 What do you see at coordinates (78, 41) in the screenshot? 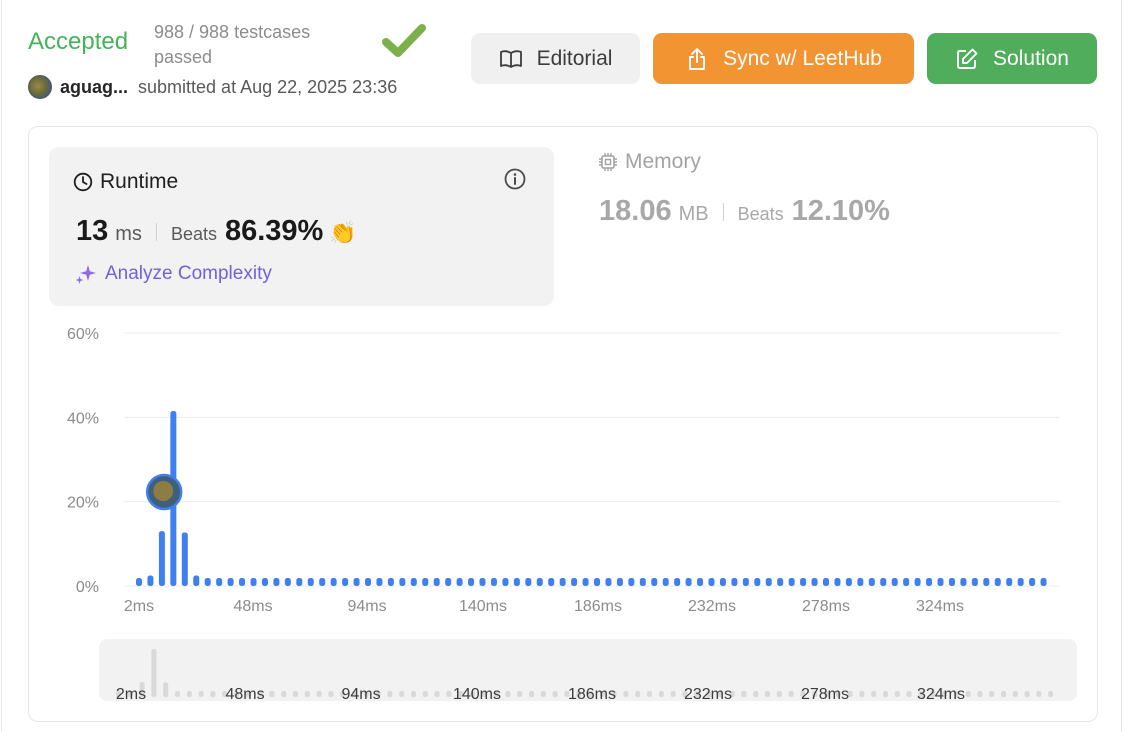
I see `status-label: Accepted` at bounding box center [78, 41].